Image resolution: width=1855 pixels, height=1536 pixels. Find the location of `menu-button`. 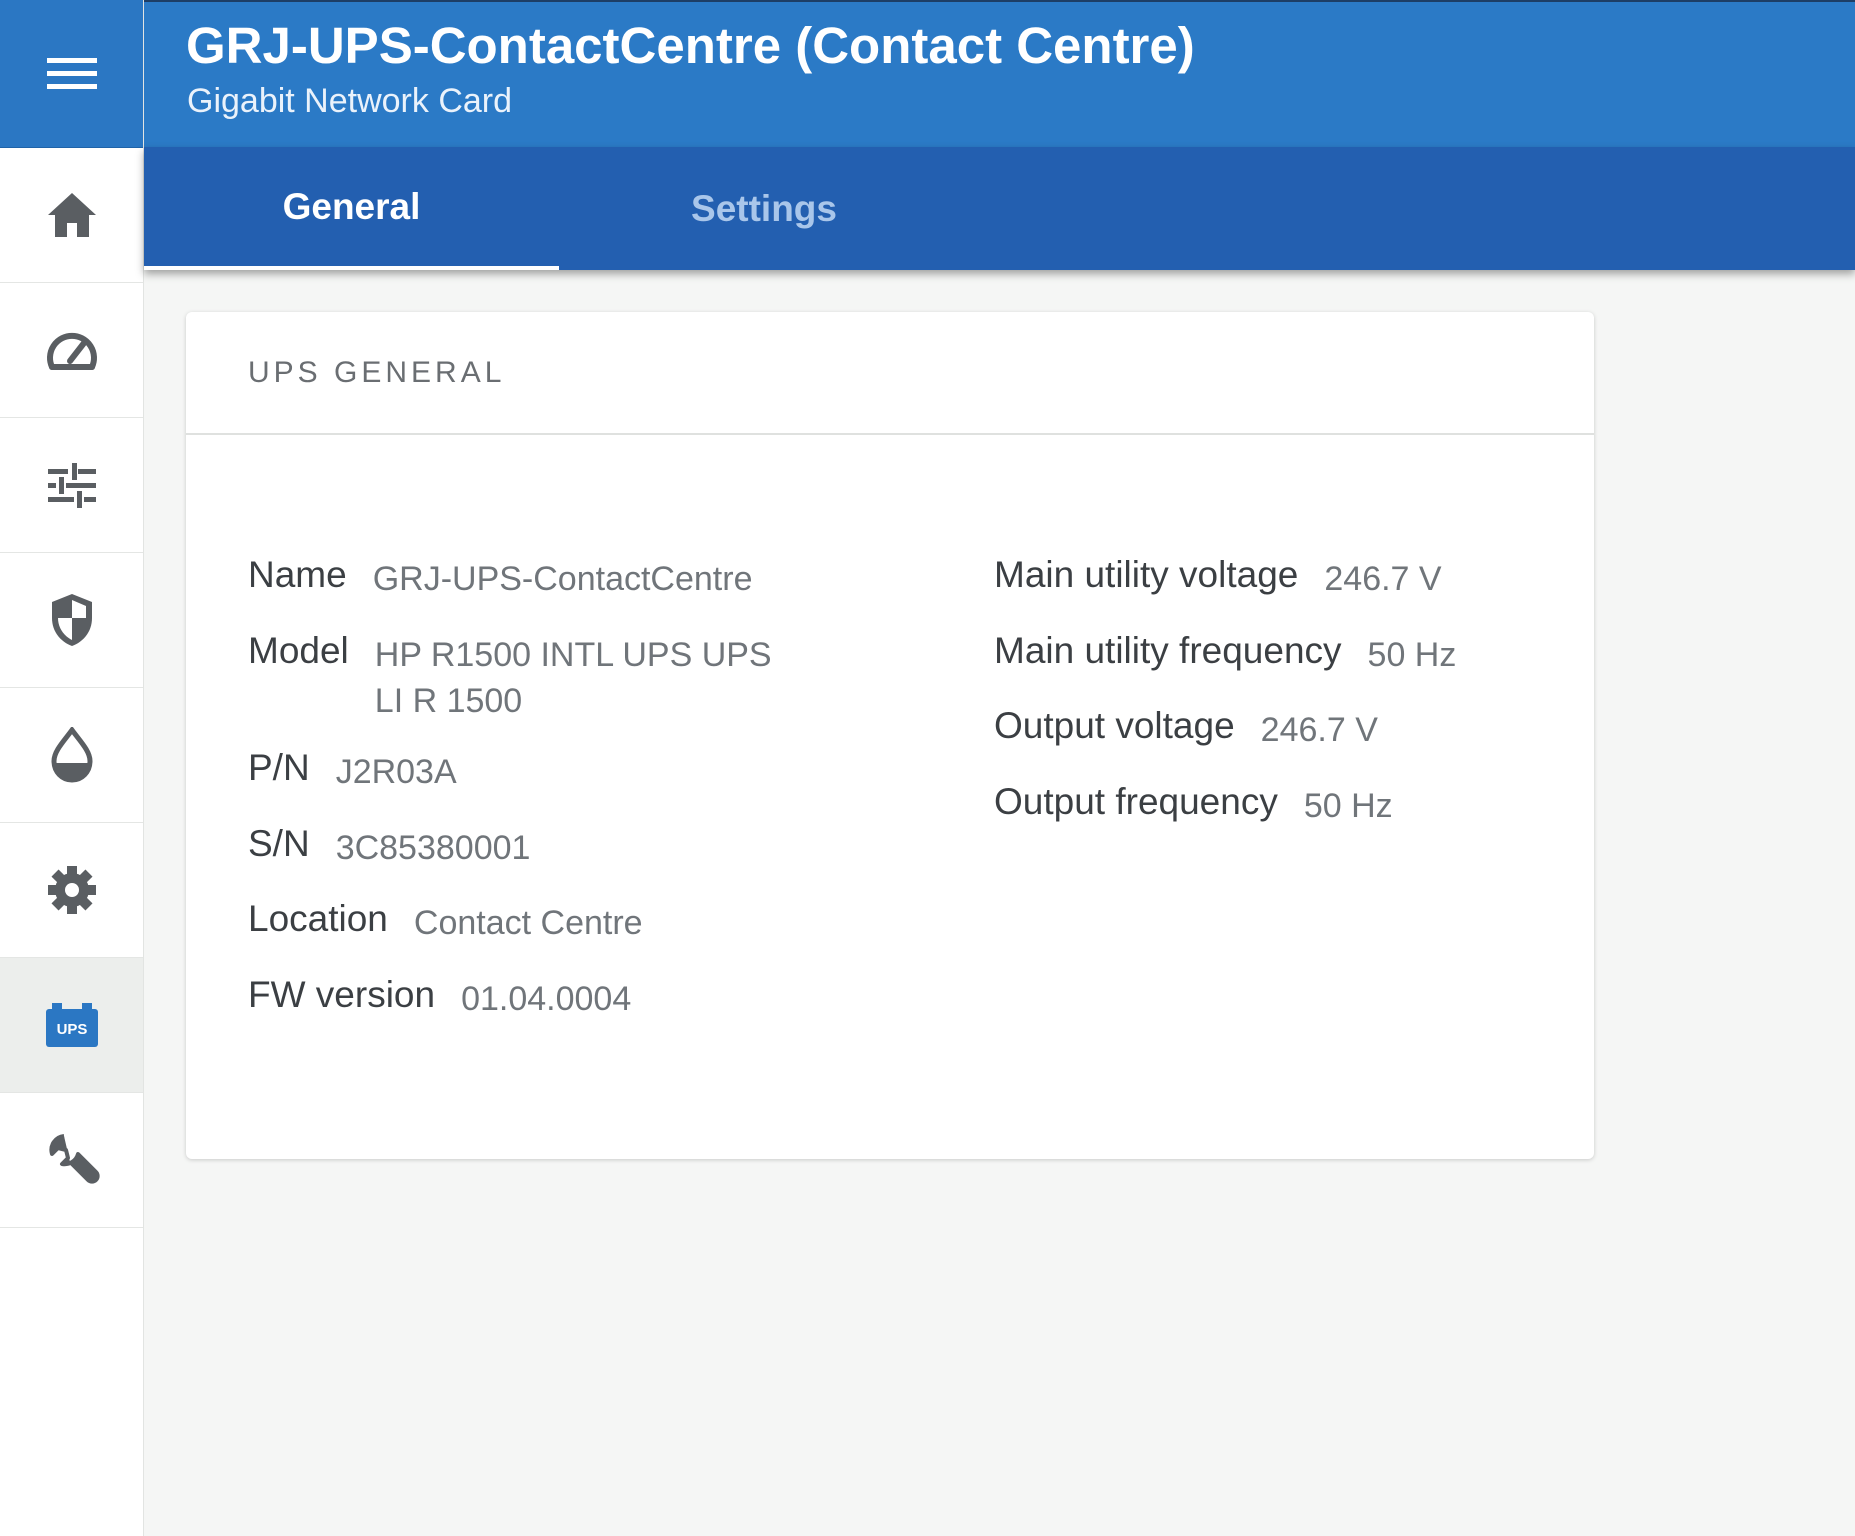

menu-button is located at coordinates (71, 74).